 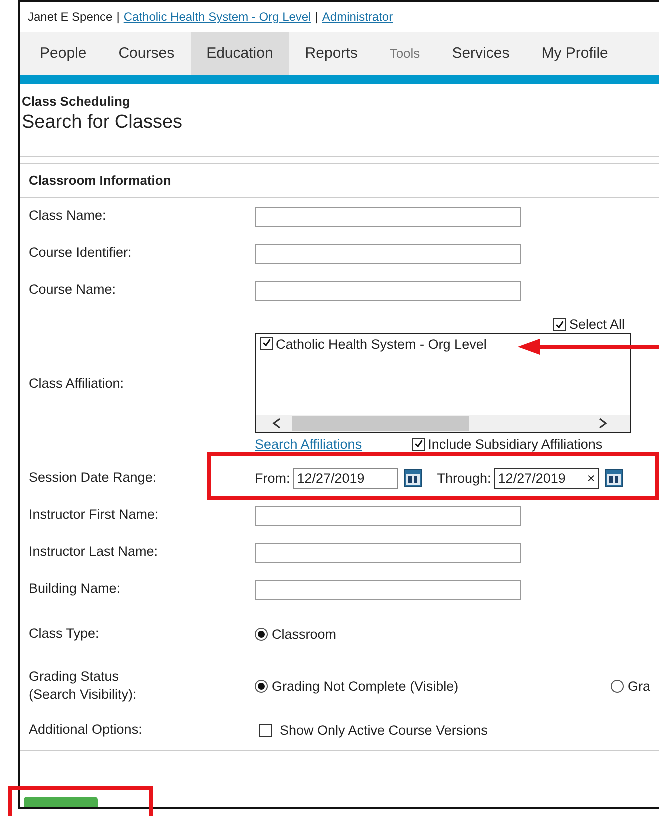 I want to click on radio-label: Grading Not Complete (Visible), so click(x=365, y=686).